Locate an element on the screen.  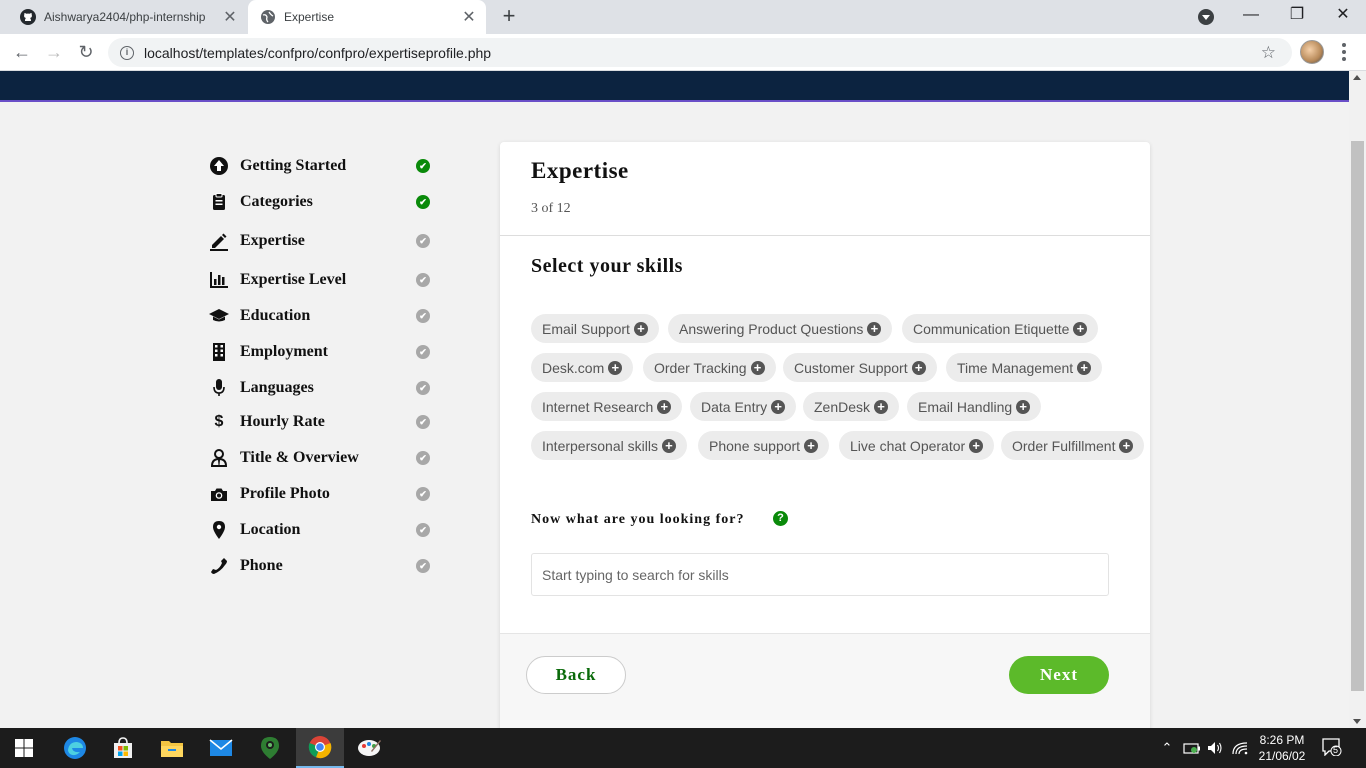
reload-icon: ↻ is located at coordinates (86, 52).